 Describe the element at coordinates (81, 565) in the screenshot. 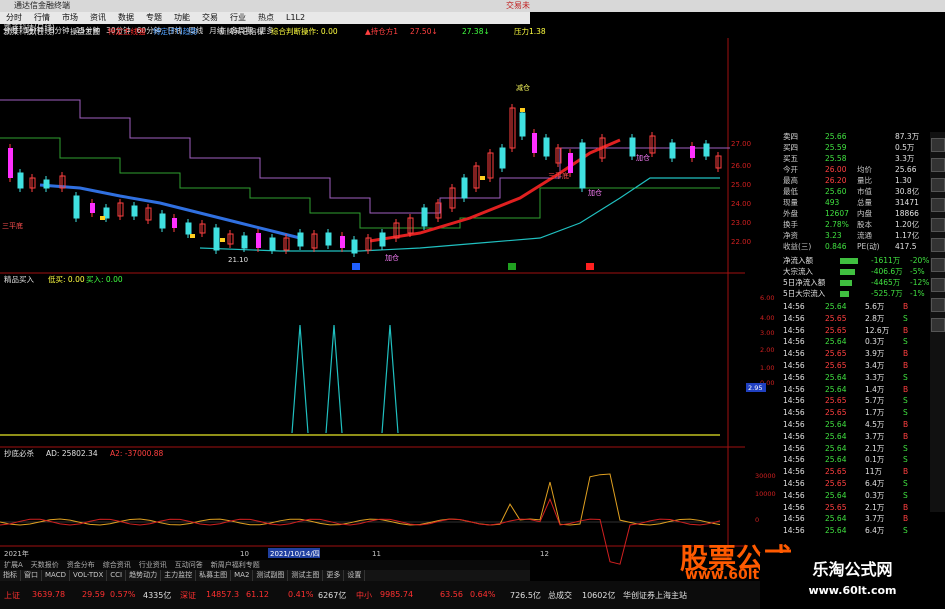

I see `info-tab-2: 资金分布` at that location.